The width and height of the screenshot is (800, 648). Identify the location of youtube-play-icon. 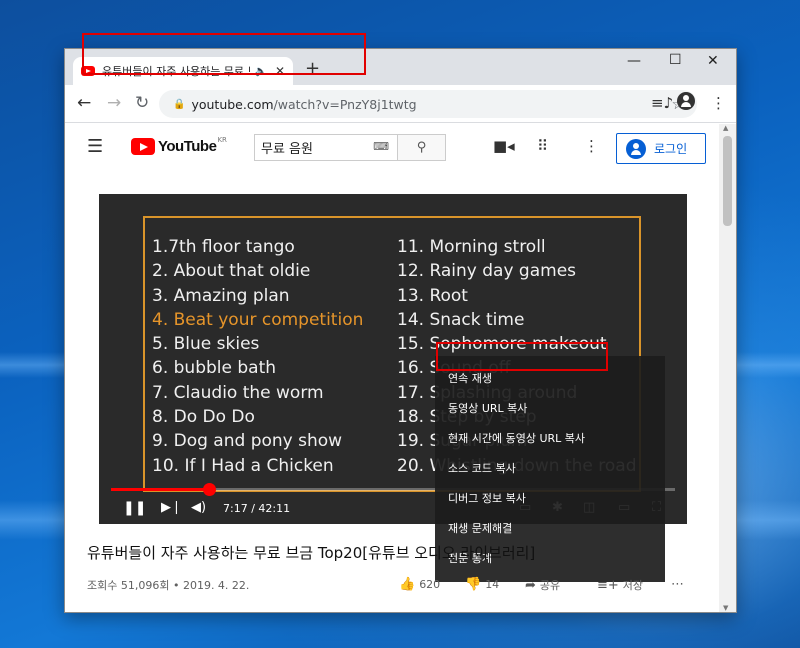
(143, 146).